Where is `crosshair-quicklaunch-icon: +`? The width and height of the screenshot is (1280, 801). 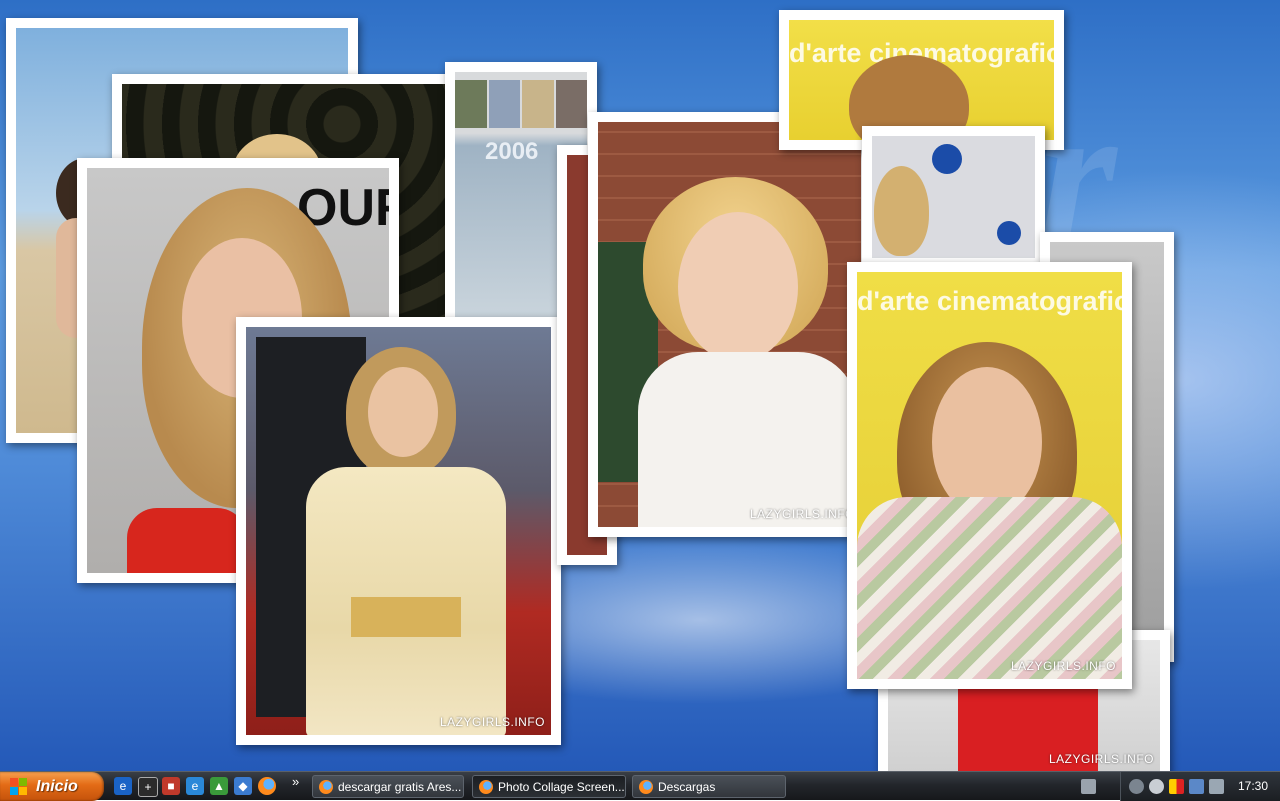
crosshair-quicklaunch-icon: + is located at coordinates (148, 787).